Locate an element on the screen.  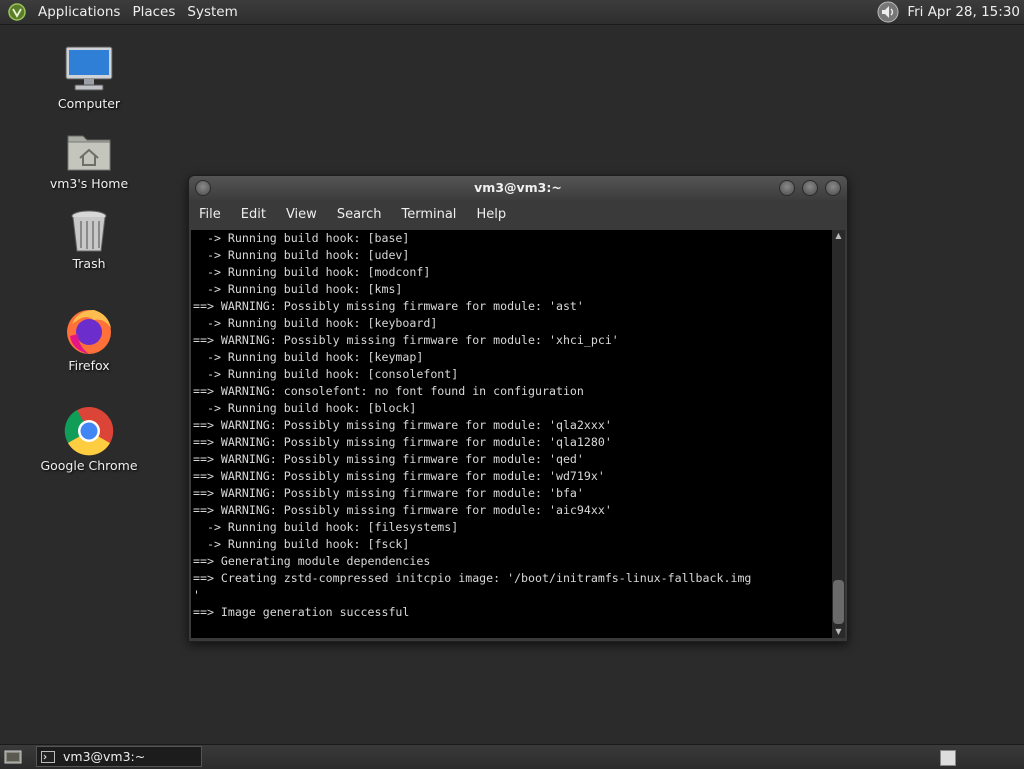
terminal-menubar: File Edit View Search Terminal Help is located at coordinates (518, 214).